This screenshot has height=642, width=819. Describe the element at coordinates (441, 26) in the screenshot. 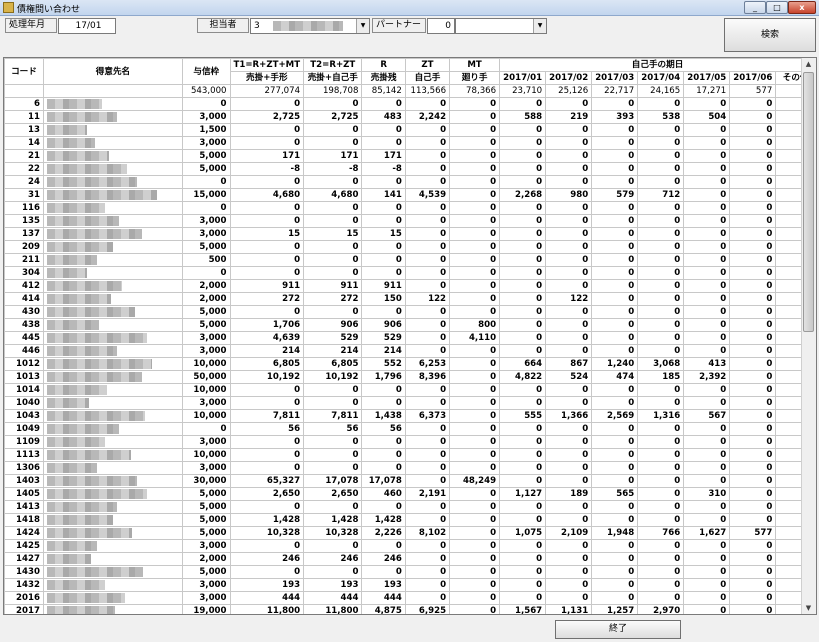

I see `partner-code-input: 0` at that location.